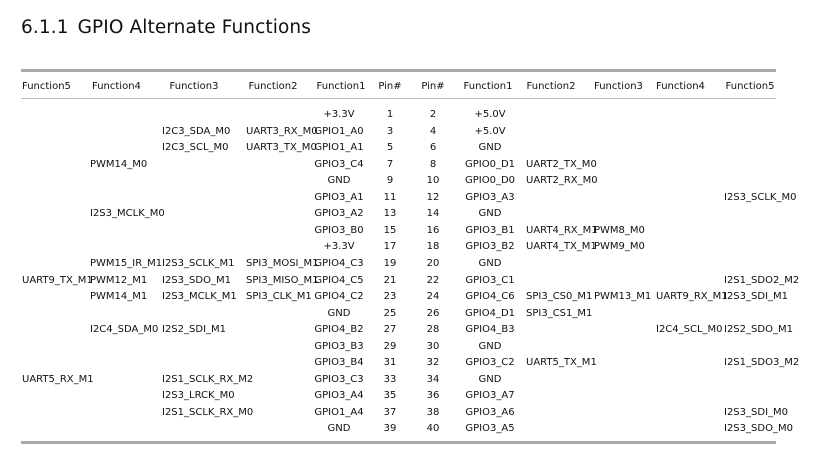 The height and width of the screenshot is (472, 826). What do you see at coordinates (433, 297) in the screenshot?
I see `table-cell: 24` at bounding box center [433, 297].